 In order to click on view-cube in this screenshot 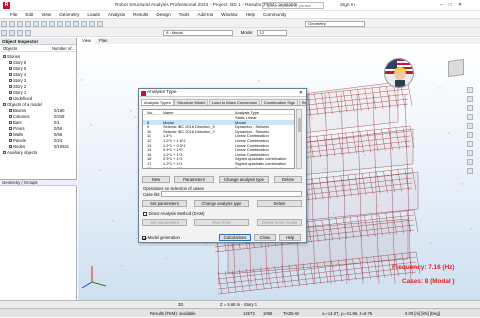, I will do `click(456, 68)`.